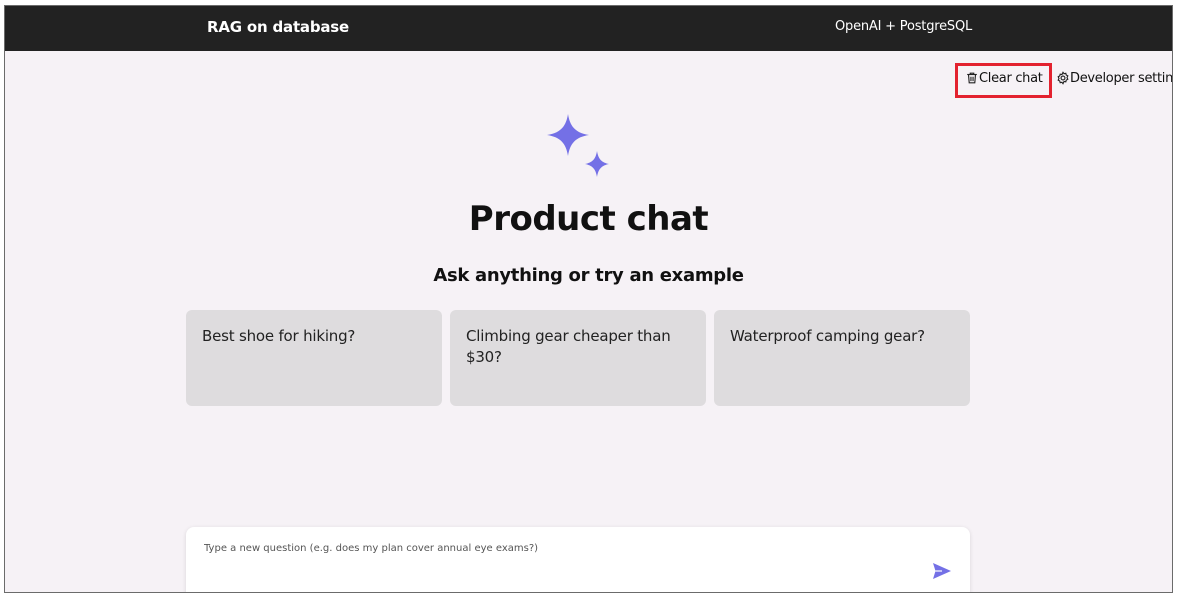  I want to click on sparkle-icon, so click(578, 145).